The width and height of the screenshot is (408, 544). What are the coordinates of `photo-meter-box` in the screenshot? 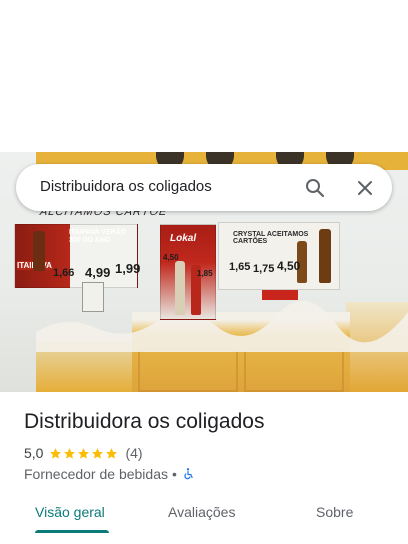 It's located at (93, 297).